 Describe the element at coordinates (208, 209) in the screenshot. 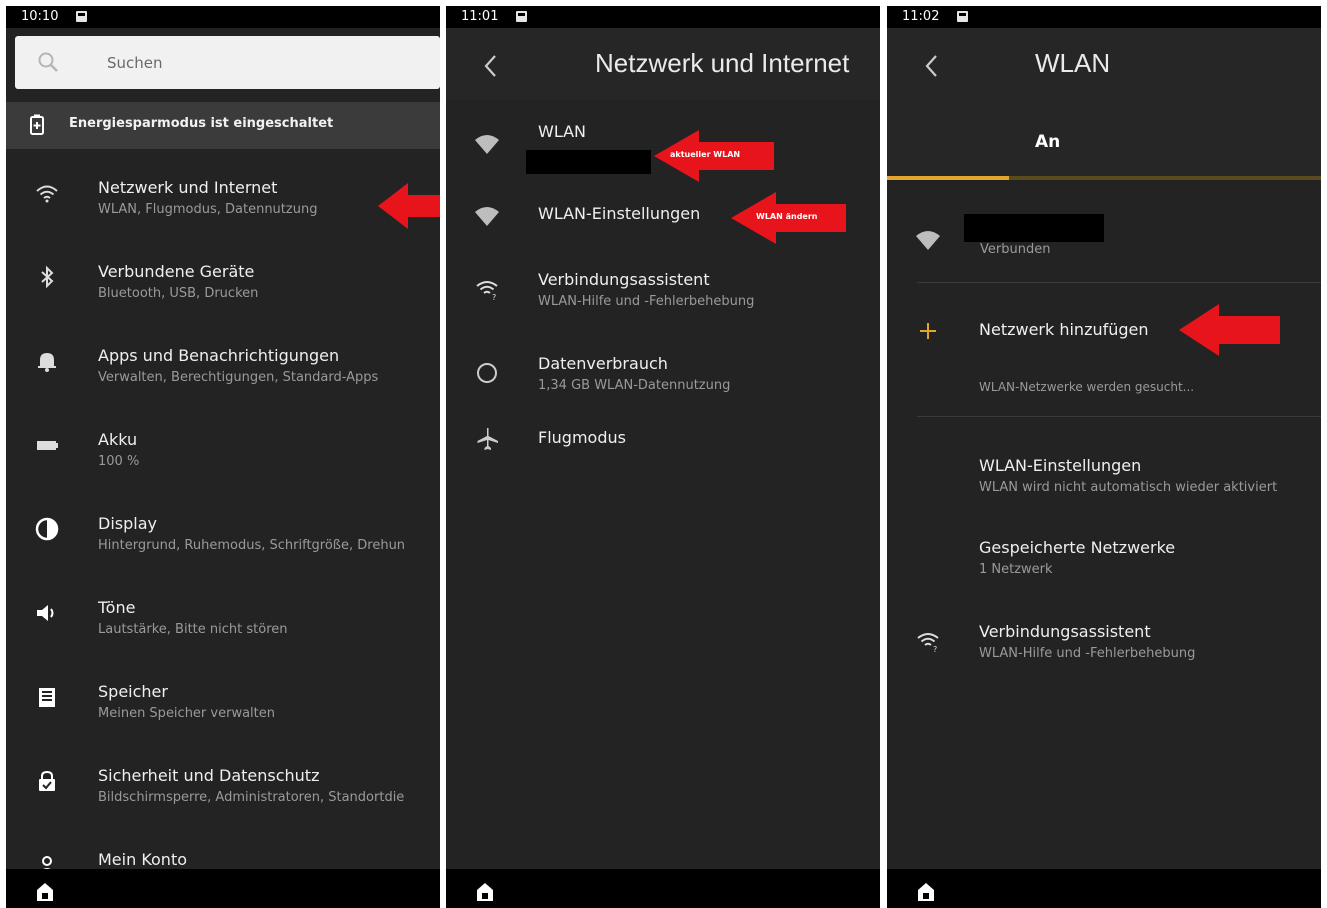

I see `item-subtitle: WLAN, Flugmodus, Datennutzung` at that location.